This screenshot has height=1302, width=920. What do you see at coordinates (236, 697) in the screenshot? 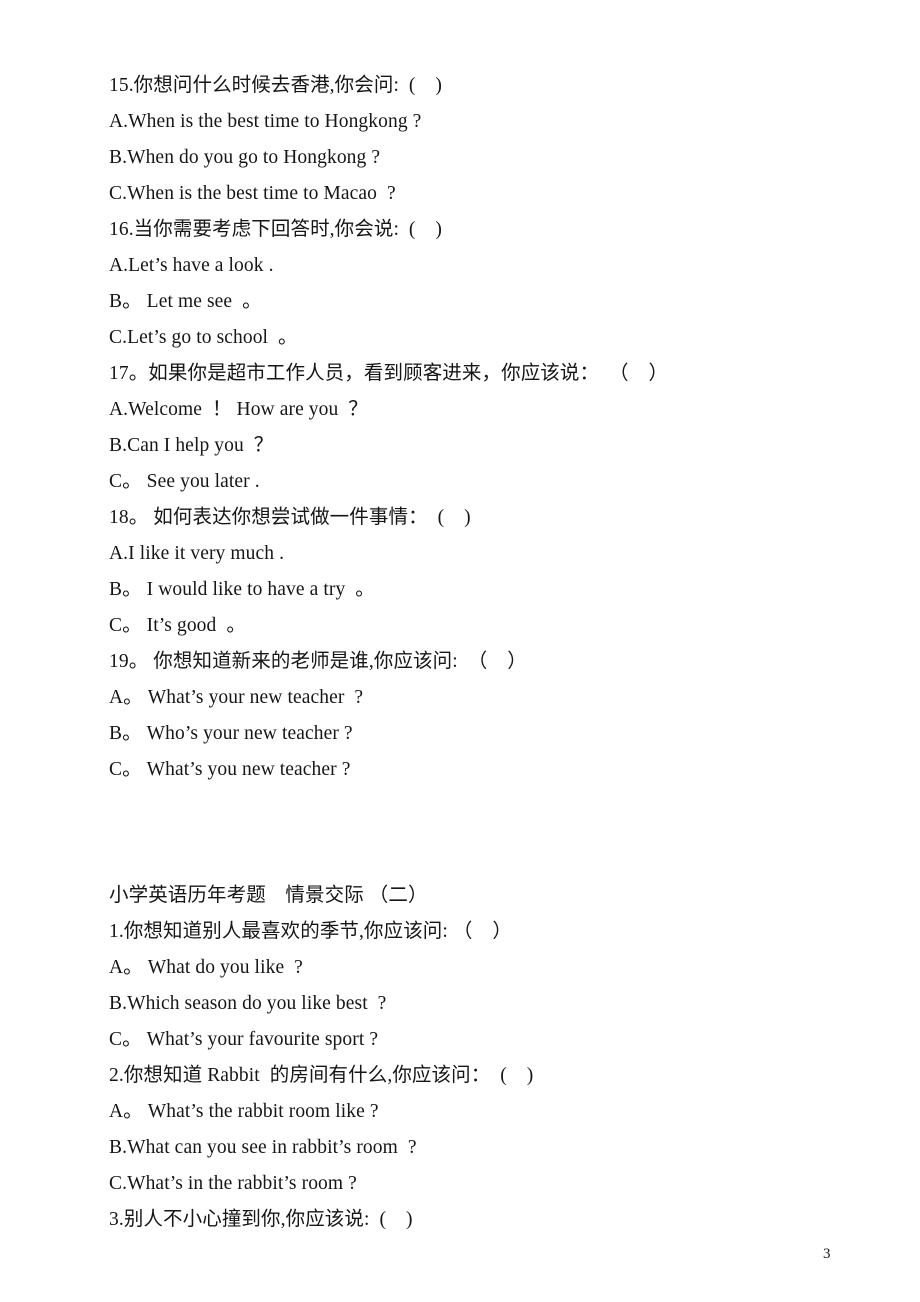
I see `answer-option: A。 What’s your new teacher ?` at bounding box center [236, 697].